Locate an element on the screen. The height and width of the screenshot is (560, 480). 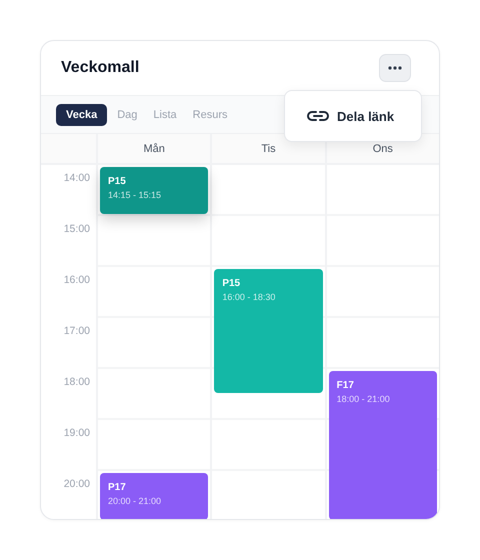
event-block: P15 16:00 - 18:30 is located at coordinates (268, 330).